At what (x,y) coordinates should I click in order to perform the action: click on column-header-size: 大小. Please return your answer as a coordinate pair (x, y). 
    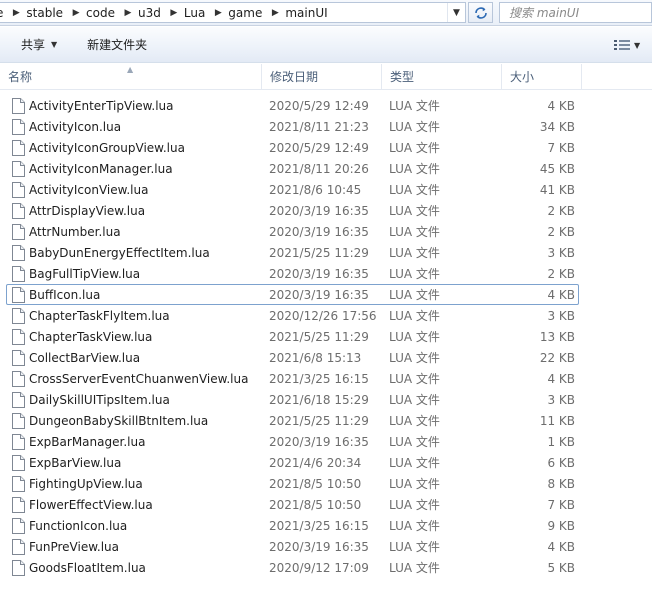
    Looking at the image, I should click on (542, 76).